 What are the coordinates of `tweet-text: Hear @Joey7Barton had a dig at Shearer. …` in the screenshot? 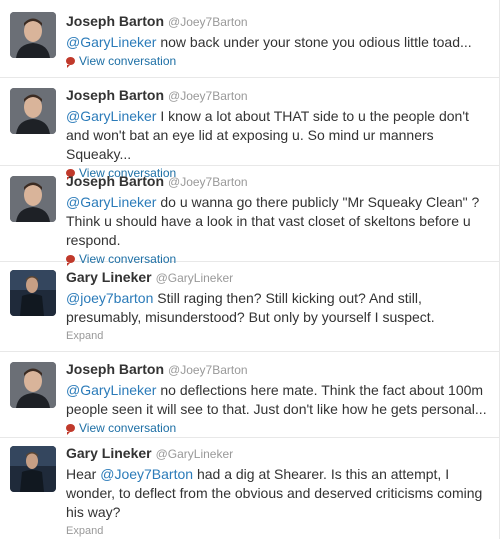 It's located at (278, 493).